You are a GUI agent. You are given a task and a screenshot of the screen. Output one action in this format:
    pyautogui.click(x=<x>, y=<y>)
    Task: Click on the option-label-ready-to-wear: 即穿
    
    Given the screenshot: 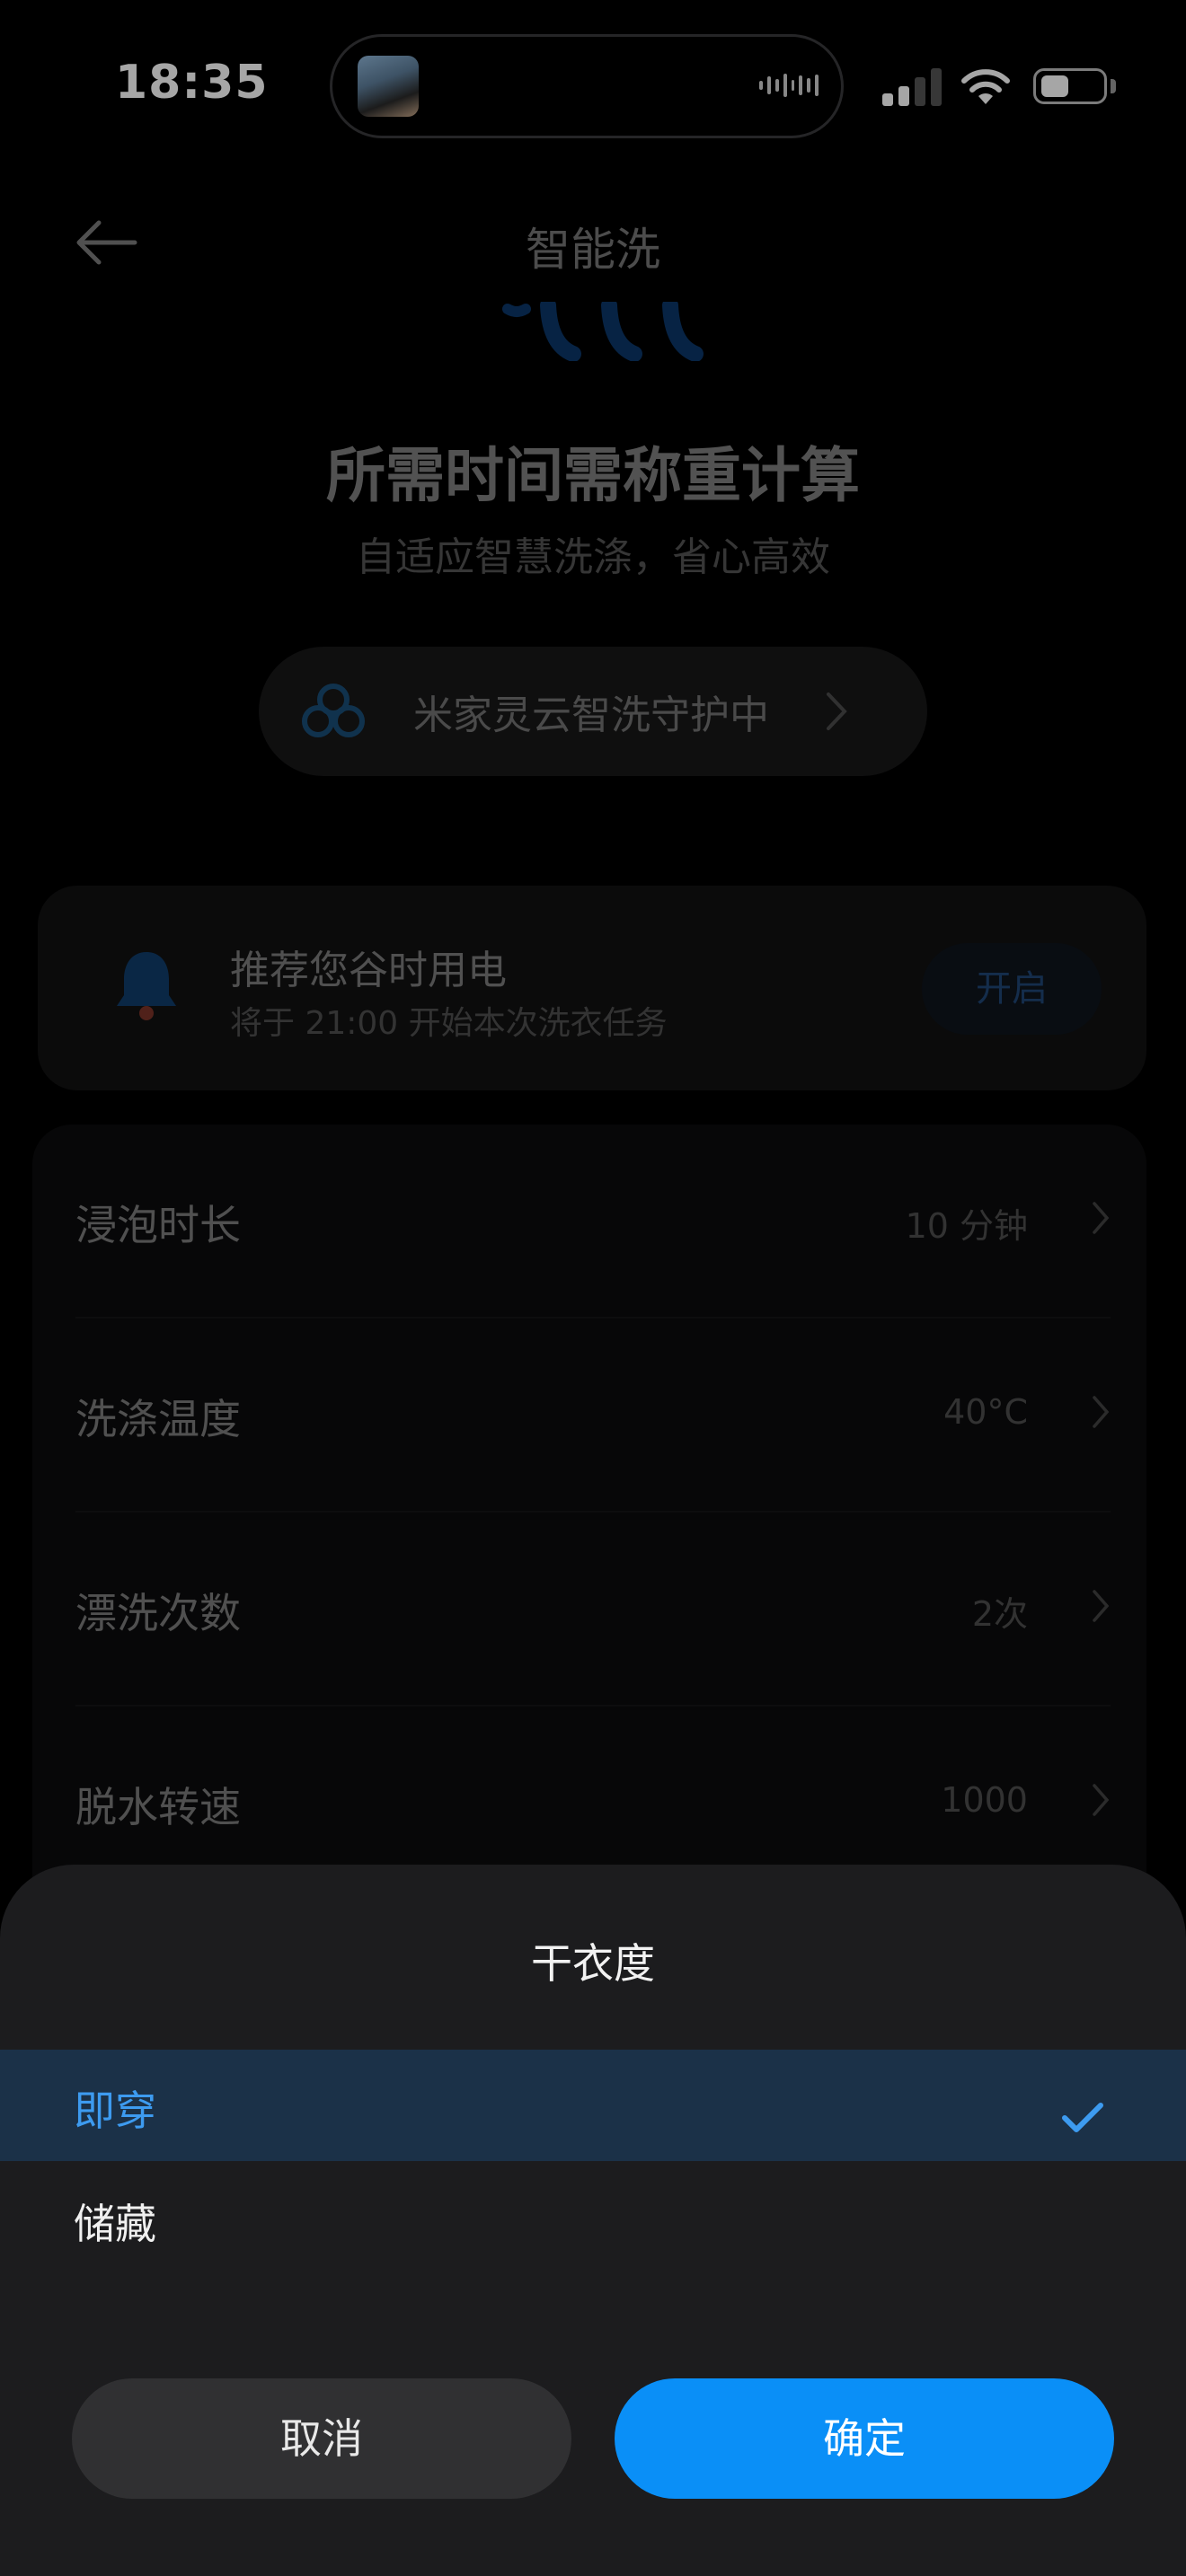 What is the action you would take?
    pyautogui.click(x=115, y=2108)
    